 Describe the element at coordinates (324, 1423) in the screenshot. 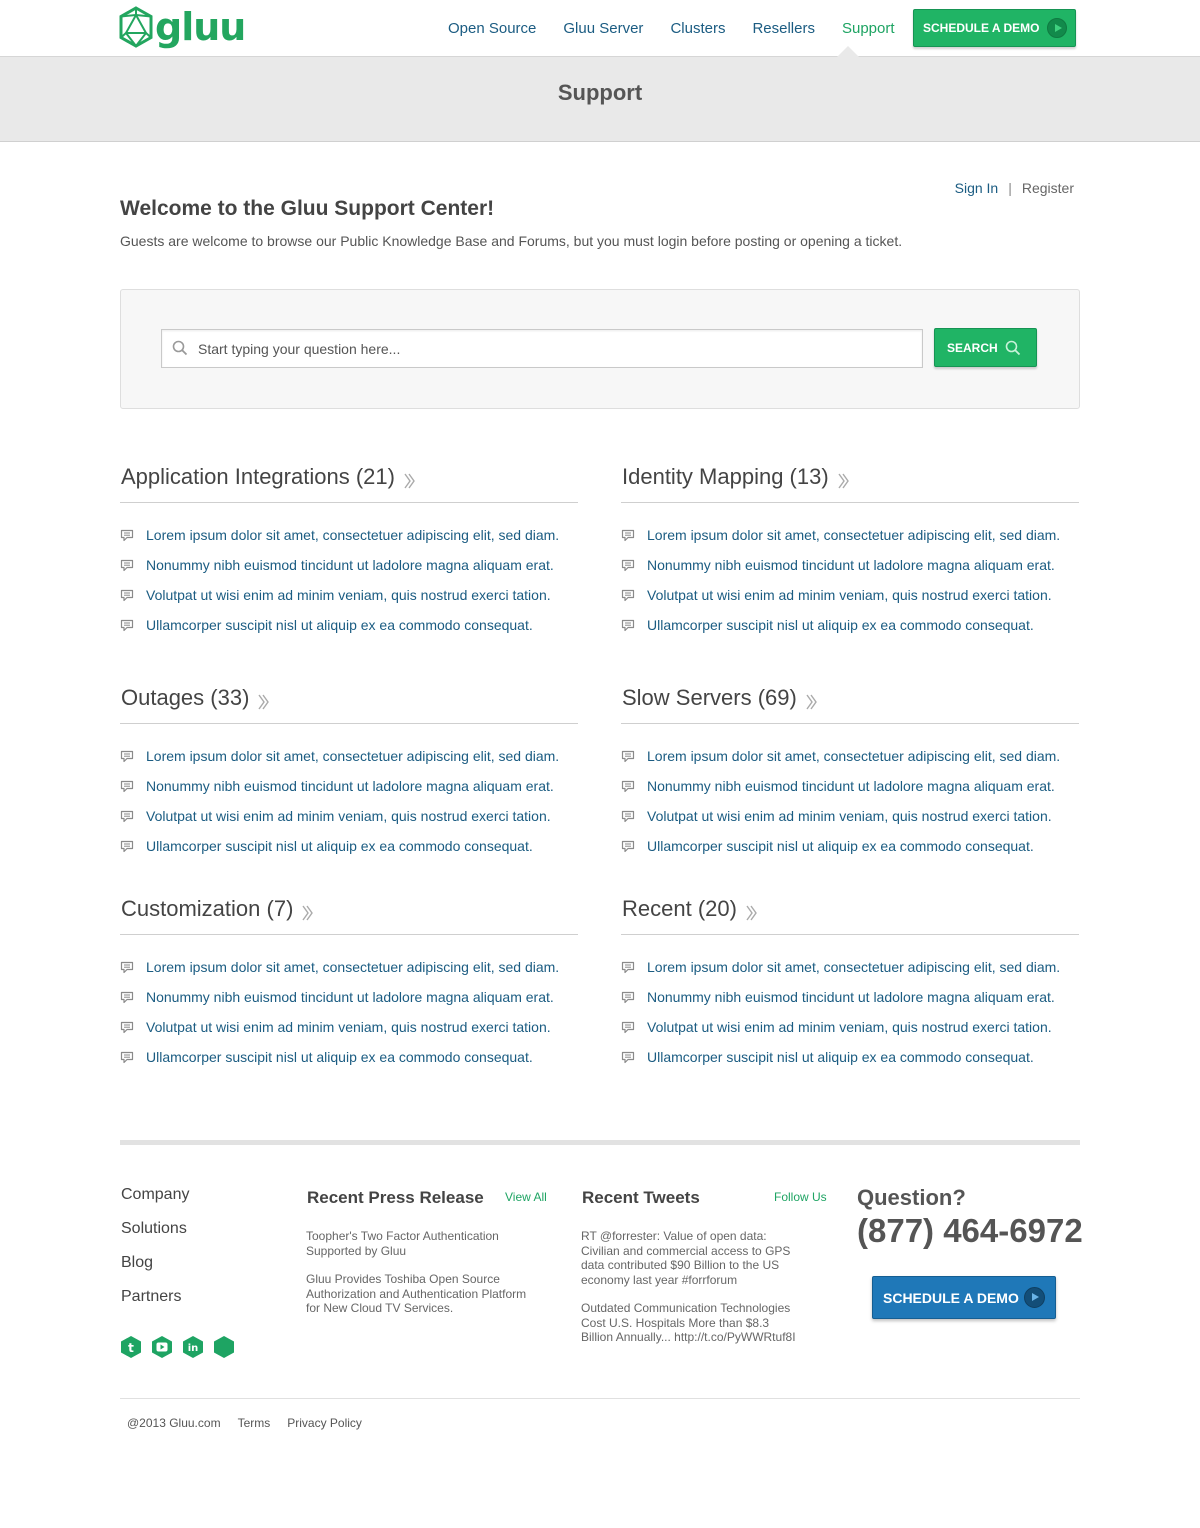

I see `privacy-link: Privacy Policy` at that location.